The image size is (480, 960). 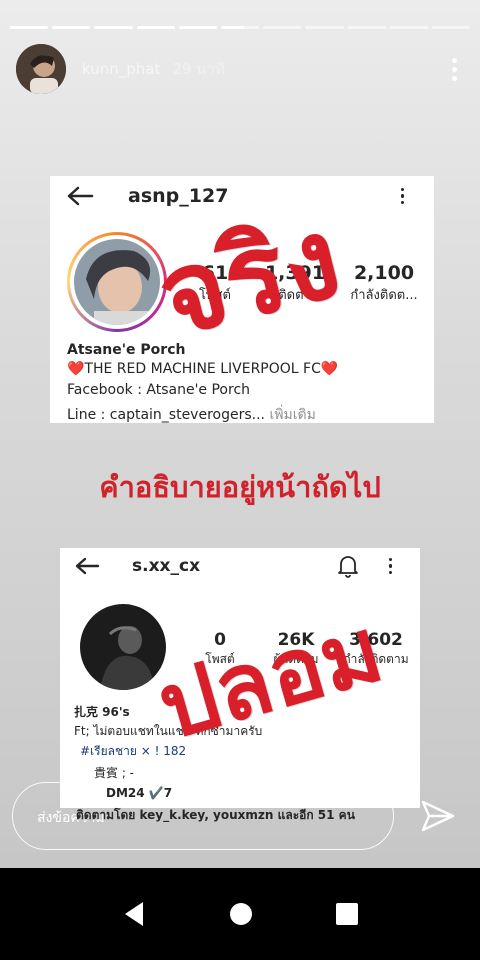 I want to click on more-link: เพิ่มเติม, so click(x=292, y=415).